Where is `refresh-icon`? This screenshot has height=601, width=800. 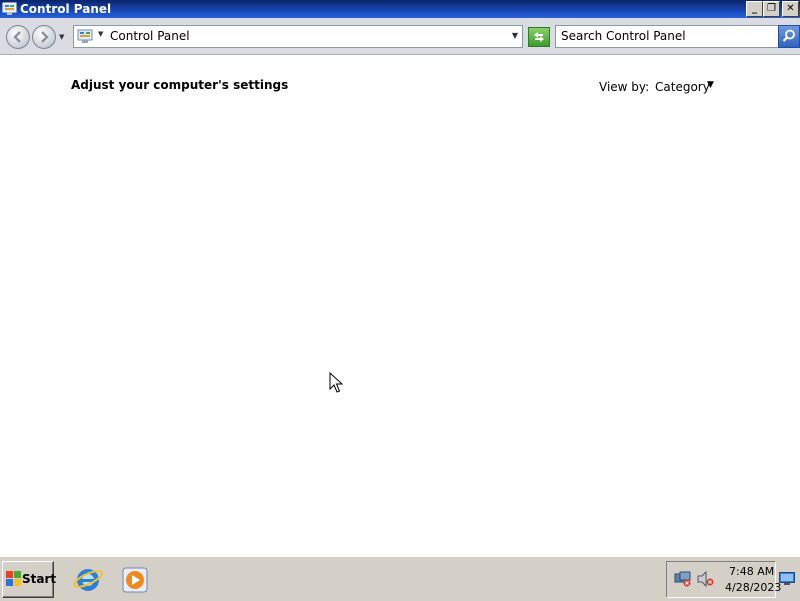 refresh-icon is located at coordinates (539, 37).